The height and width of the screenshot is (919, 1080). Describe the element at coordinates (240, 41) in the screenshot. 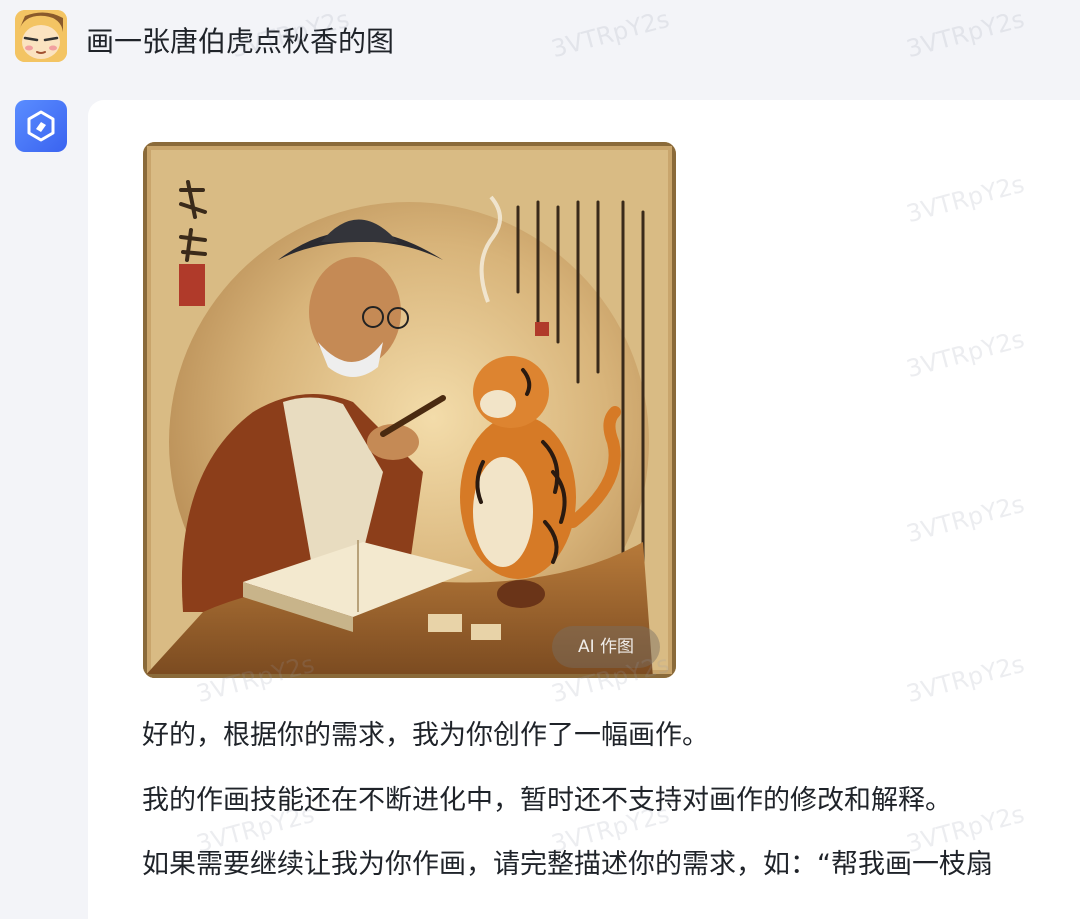

I see `user-message: 画一张唐伯虎点秋香的图` at that location.